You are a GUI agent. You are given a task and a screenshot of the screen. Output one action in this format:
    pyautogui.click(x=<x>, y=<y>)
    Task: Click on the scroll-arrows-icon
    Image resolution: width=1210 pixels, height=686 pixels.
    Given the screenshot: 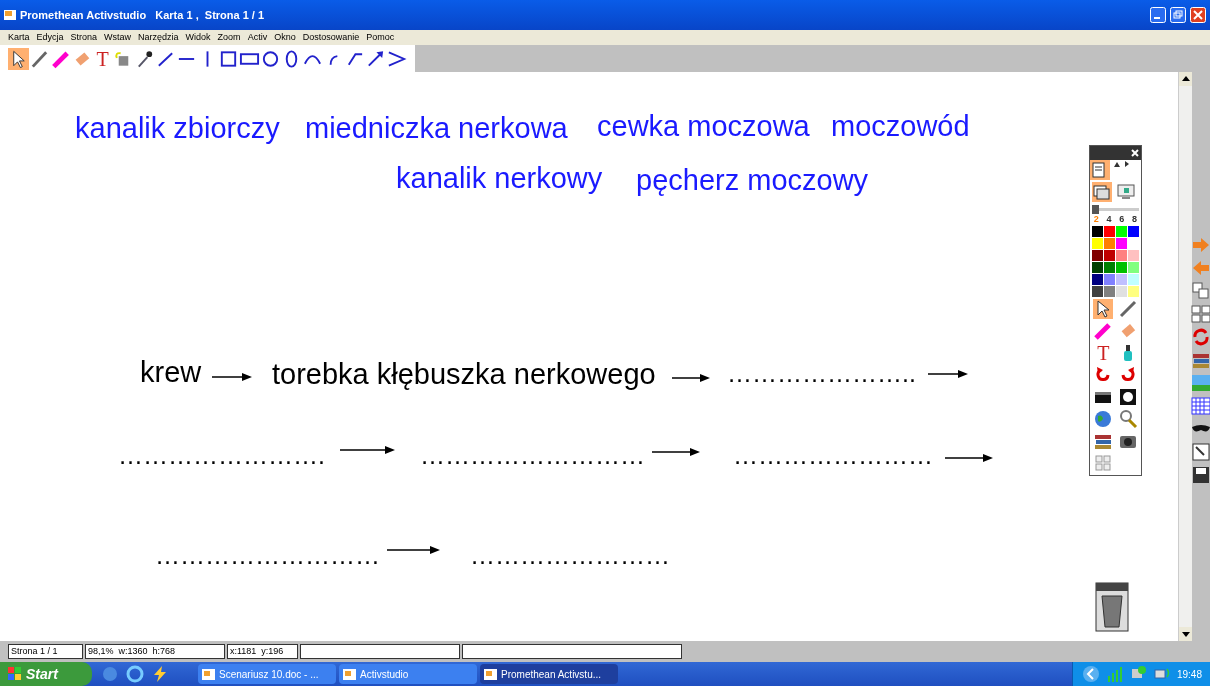 What is the action you would take?
    pyautogui.click(x=1122, y=164)
    